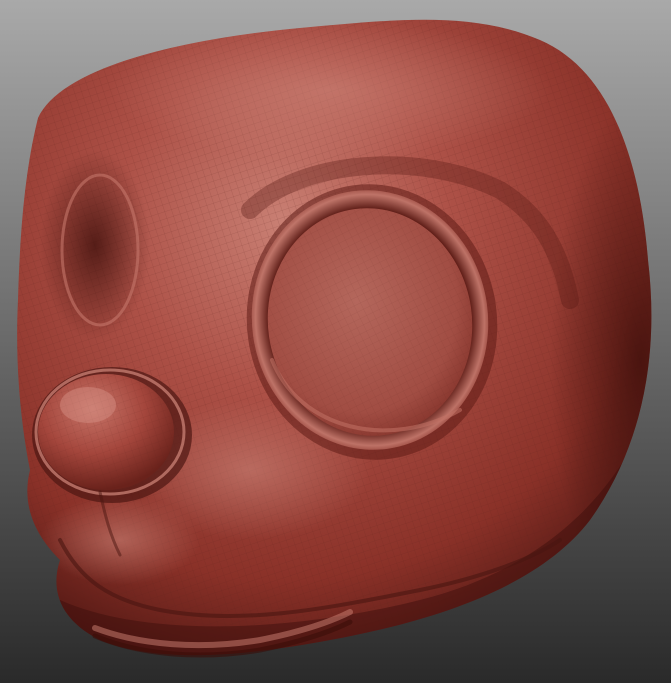  I want to click on far-eye-socket, so click(95, 245).